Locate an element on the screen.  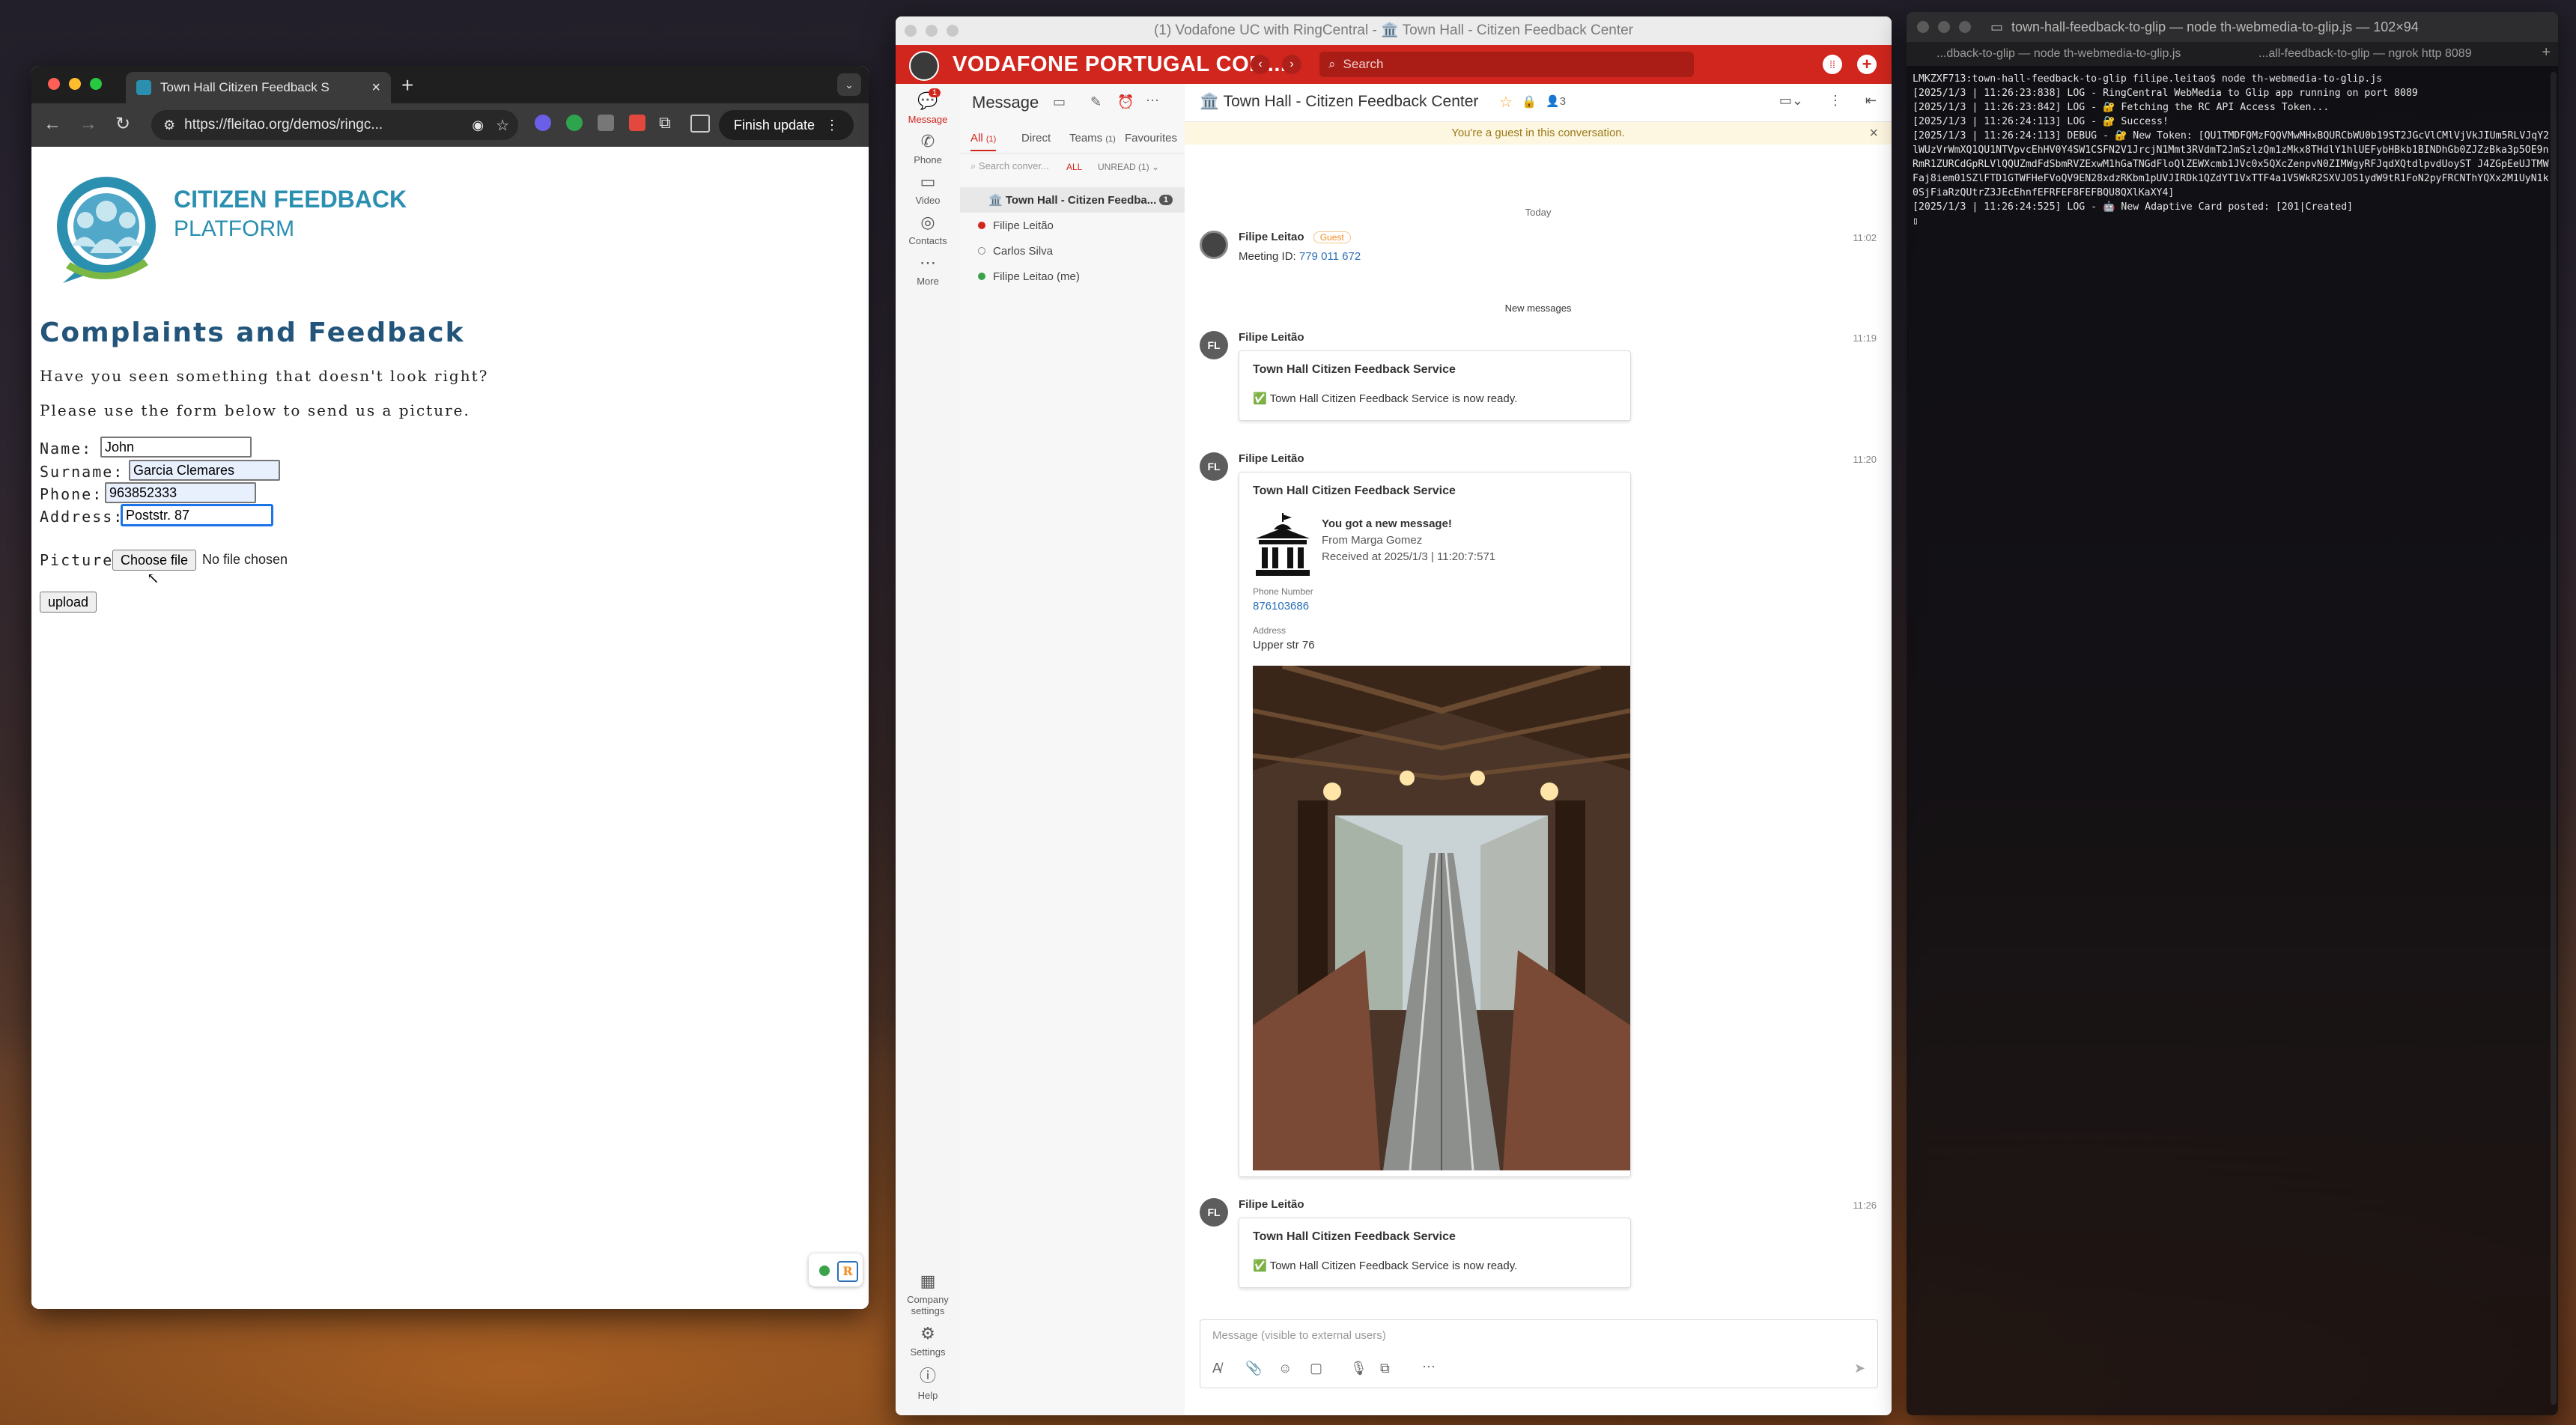
rail-settings: ⚙ Settings is located at coordinates (928, 1341).